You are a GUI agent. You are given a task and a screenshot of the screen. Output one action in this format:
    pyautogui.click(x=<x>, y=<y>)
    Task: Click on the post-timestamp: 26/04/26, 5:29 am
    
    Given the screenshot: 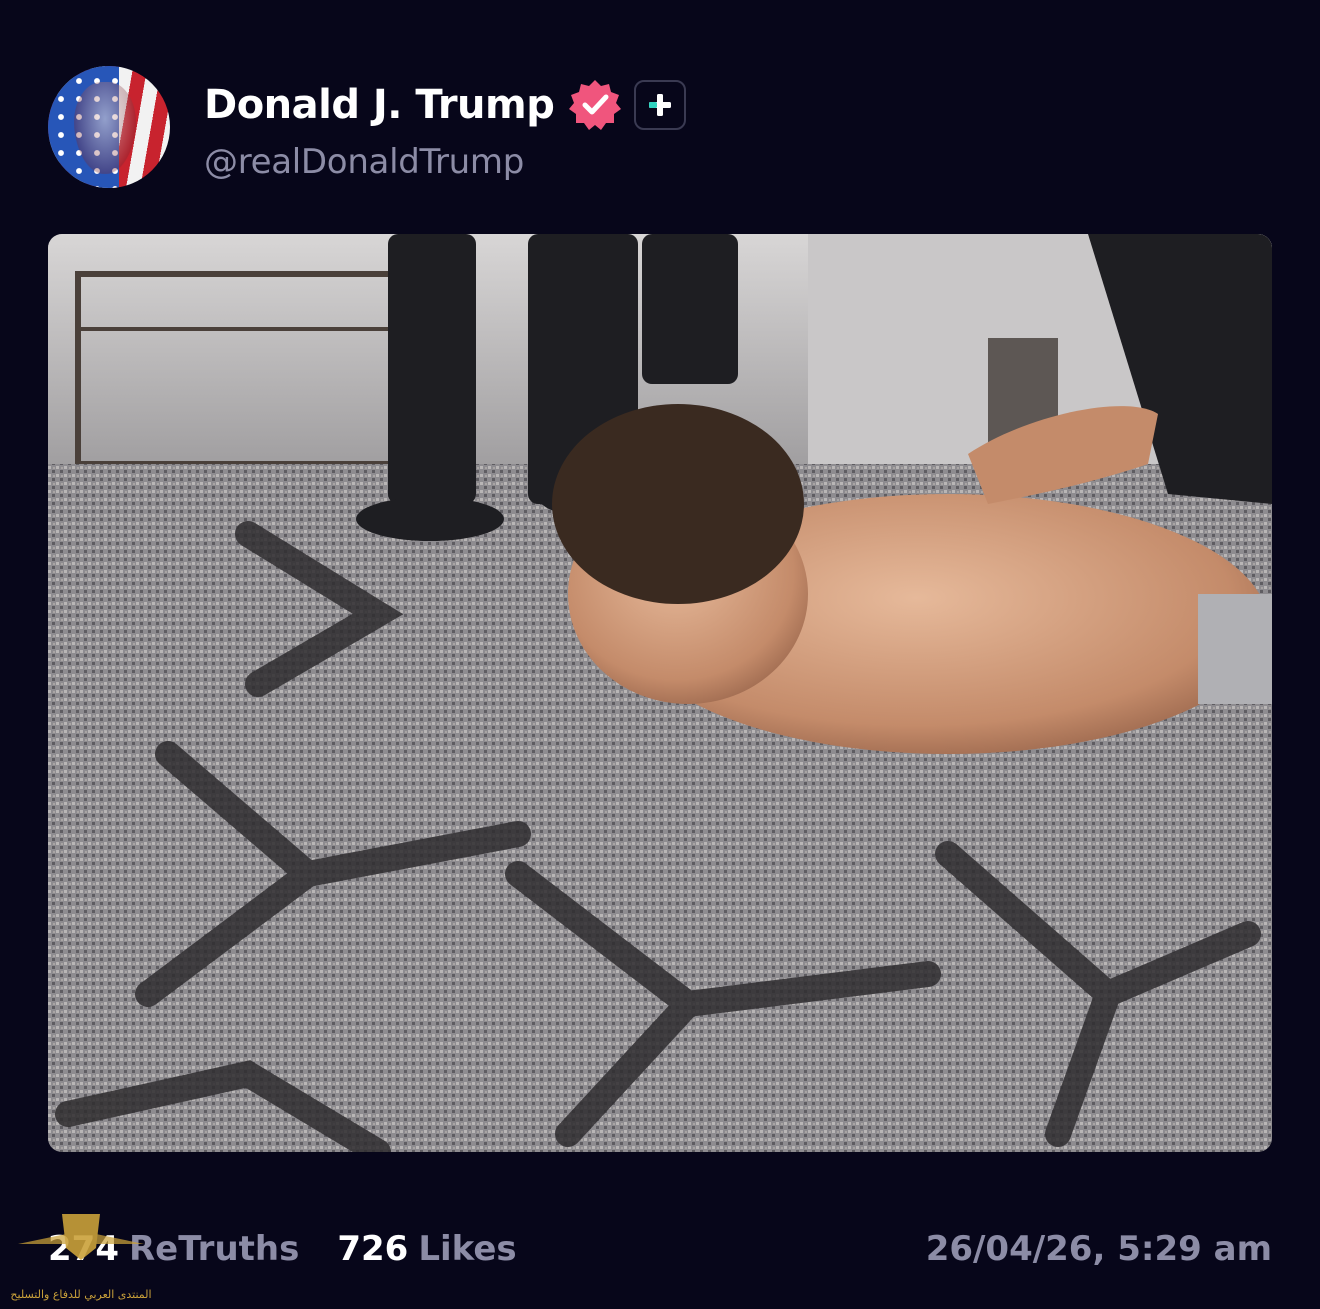 What is the action you would take?
    pyautogui.click(x=1099, y=1249)
    